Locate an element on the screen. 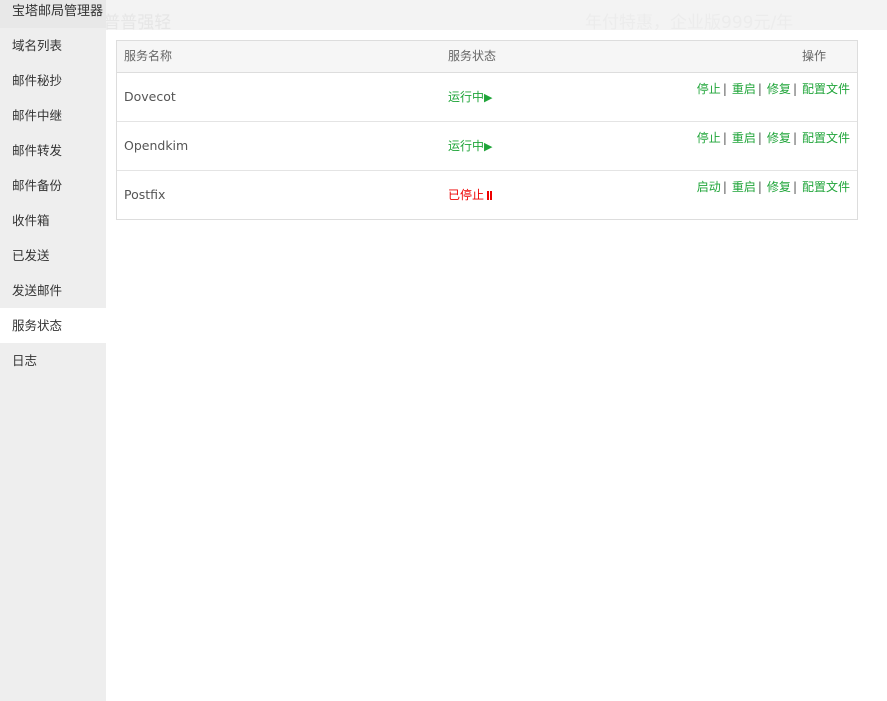  sidebar-item-2: 邮件中继 is located at coordinates (53, 115).